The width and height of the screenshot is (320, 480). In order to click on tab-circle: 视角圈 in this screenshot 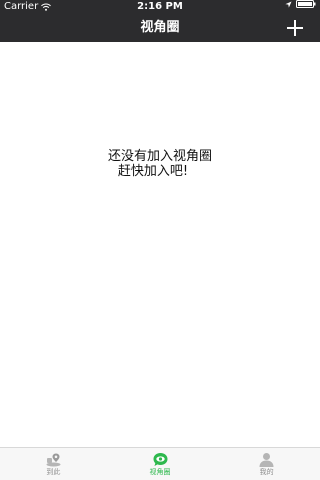, I will do `click(160, 464)`.